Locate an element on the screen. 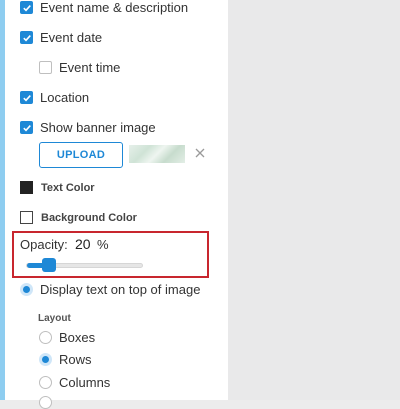 The image size is (400, 409). text-color-picker: Text Color is located at coordinates (57, 187).